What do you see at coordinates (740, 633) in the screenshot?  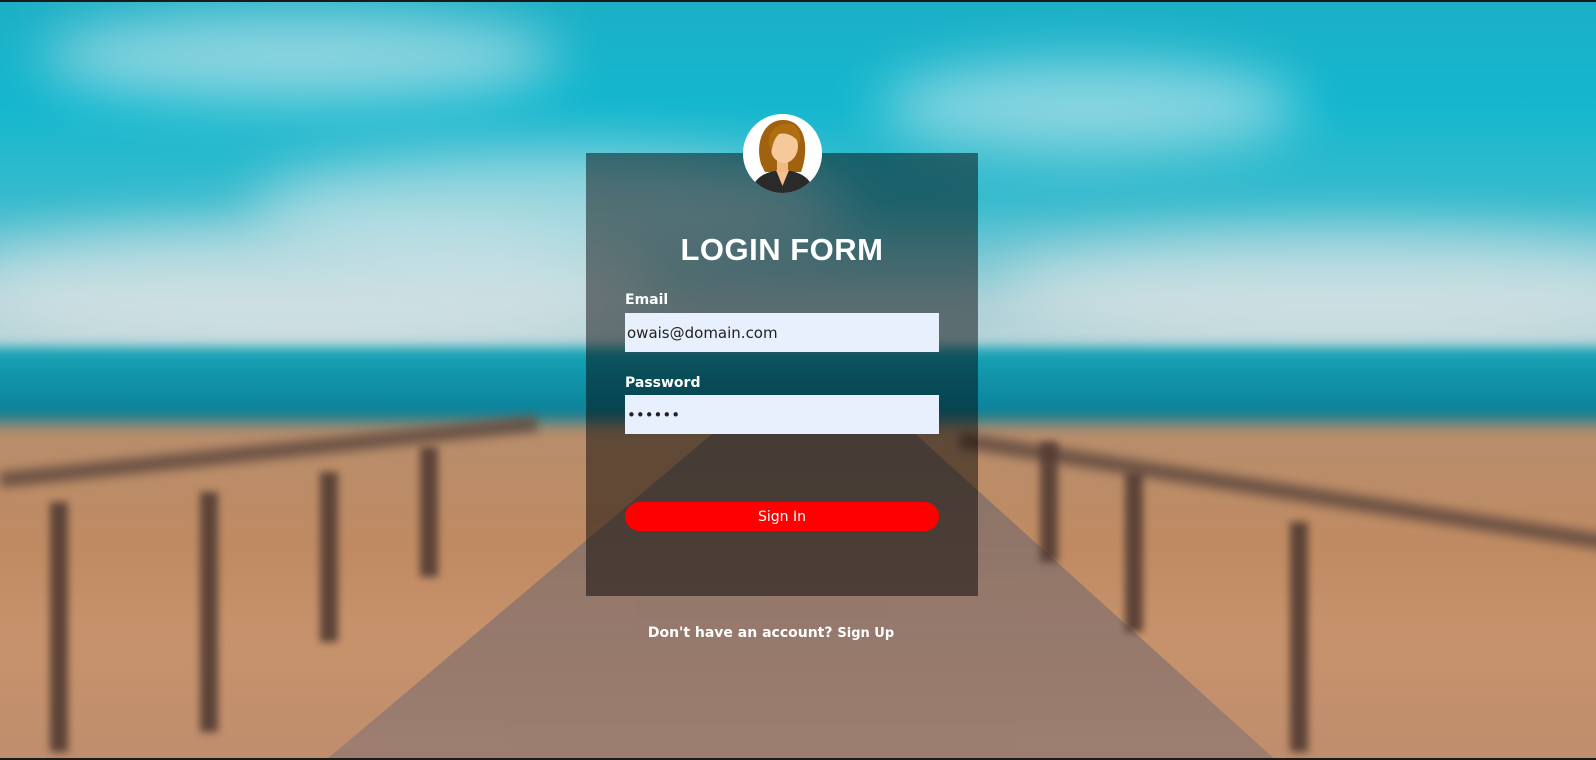 I see `signup-prompt-text: Don't have an account?` at bounding box center [740, 633].